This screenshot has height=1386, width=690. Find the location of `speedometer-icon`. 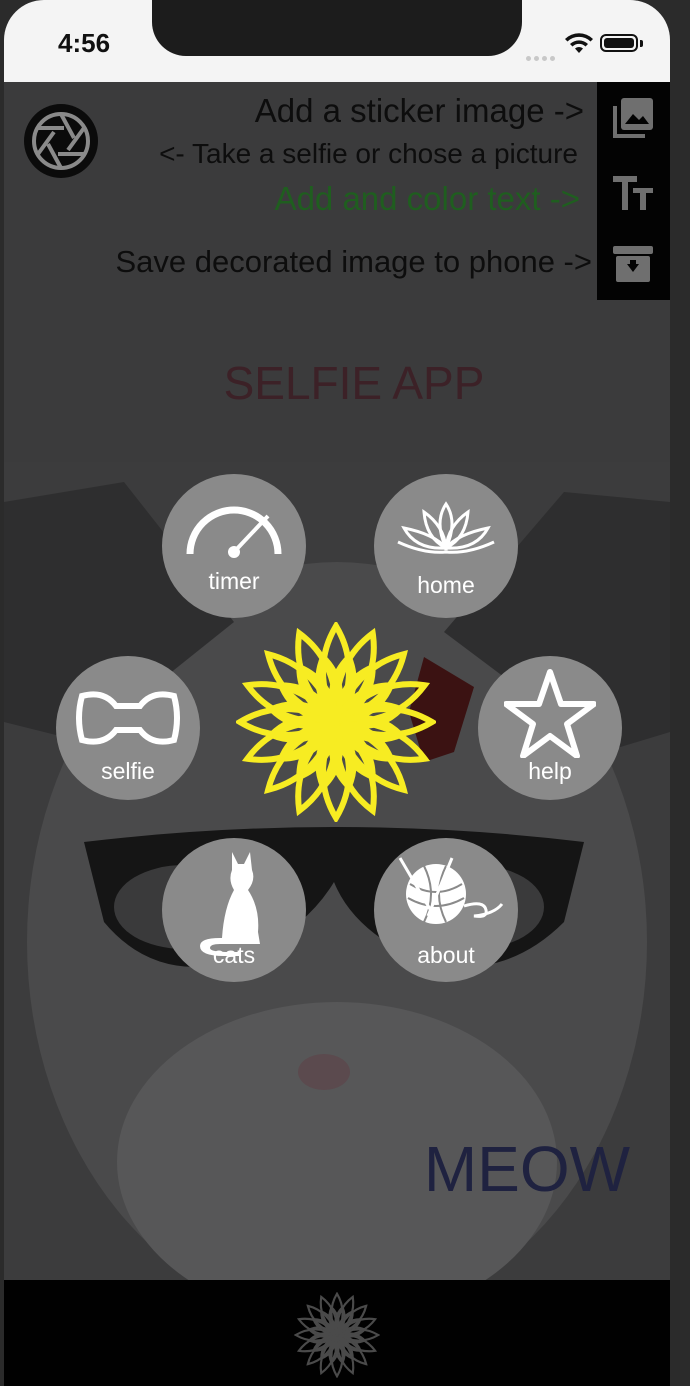

speedometer-icon is located at coordinates (234, 532).